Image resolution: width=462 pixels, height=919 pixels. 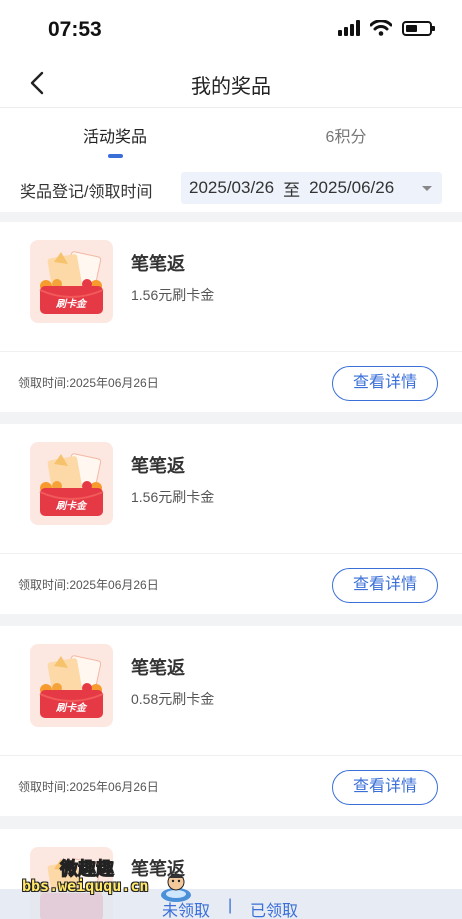 I want to click on prize-card-body: 刷卡金 笔笔返 0.58元刷卡金, so click(x=231, y=691).